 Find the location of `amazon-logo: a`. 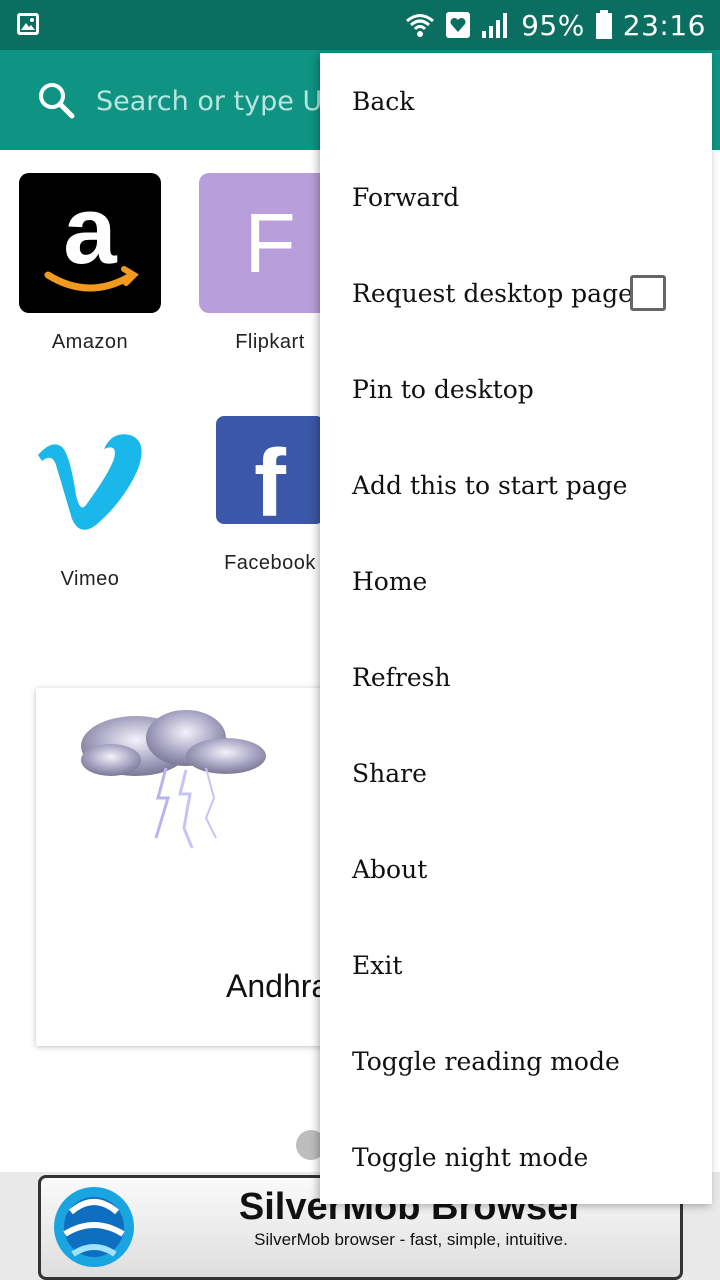

amazon-logo: a is located at coordinates (90, 243).